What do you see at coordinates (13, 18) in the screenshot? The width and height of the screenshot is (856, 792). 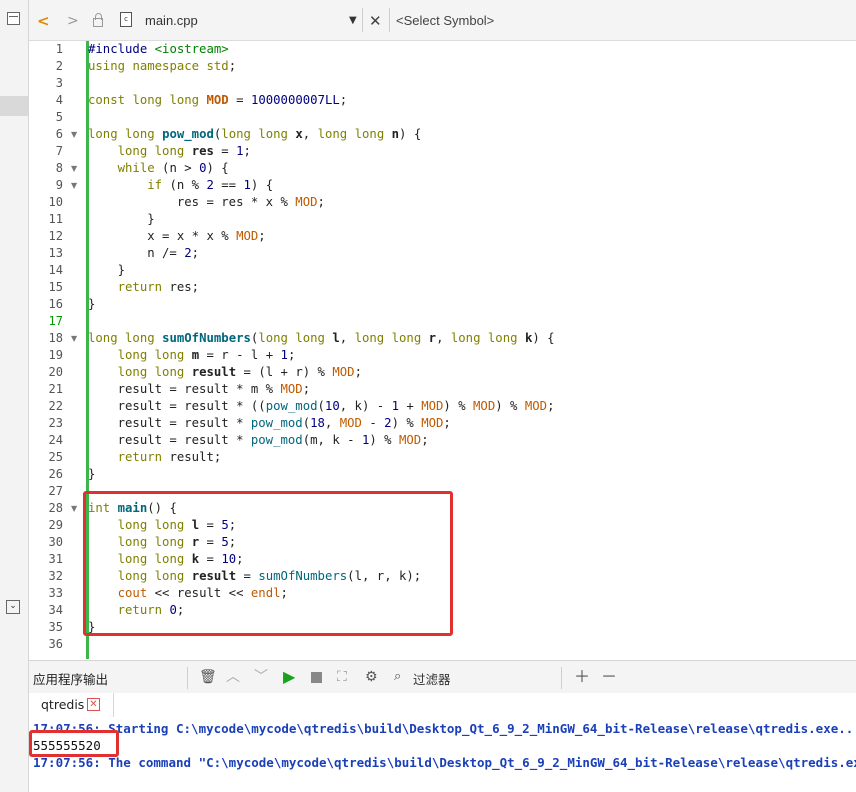 I see `sidebar-toggle-icon` at bounding box center [13, 18].